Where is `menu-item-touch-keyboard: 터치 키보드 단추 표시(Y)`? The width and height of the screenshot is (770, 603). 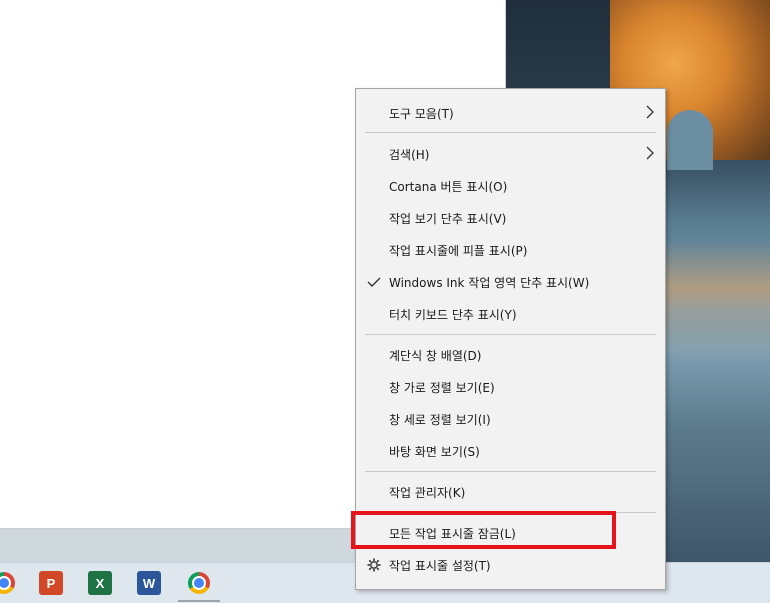 menu-item-touch-keyboard: 터치 키보드 단추 표시(Y) is located at coordinates (510, 314).